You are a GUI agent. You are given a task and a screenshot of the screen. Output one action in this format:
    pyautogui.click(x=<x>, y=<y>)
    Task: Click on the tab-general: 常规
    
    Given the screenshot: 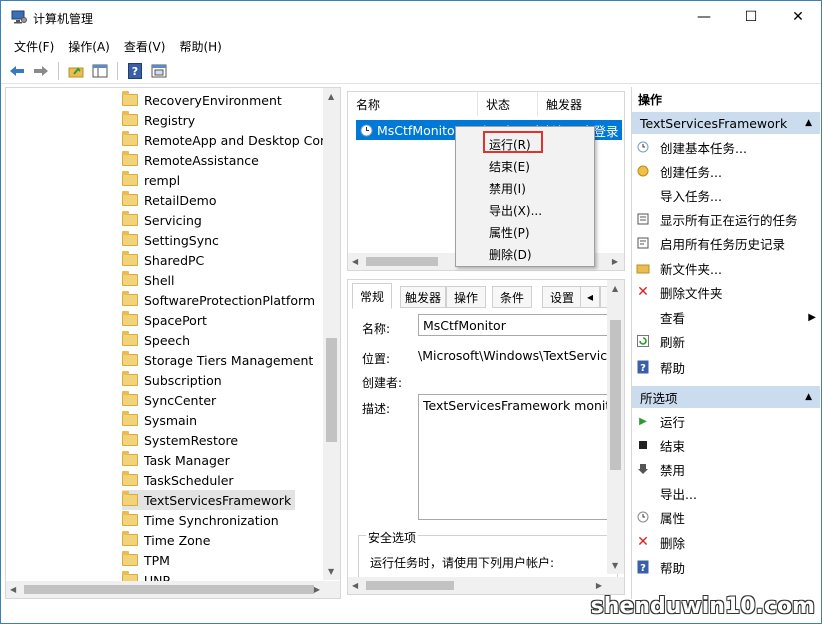 What is the action you would take?
    pyautogui.click(x=372, y=296)
    